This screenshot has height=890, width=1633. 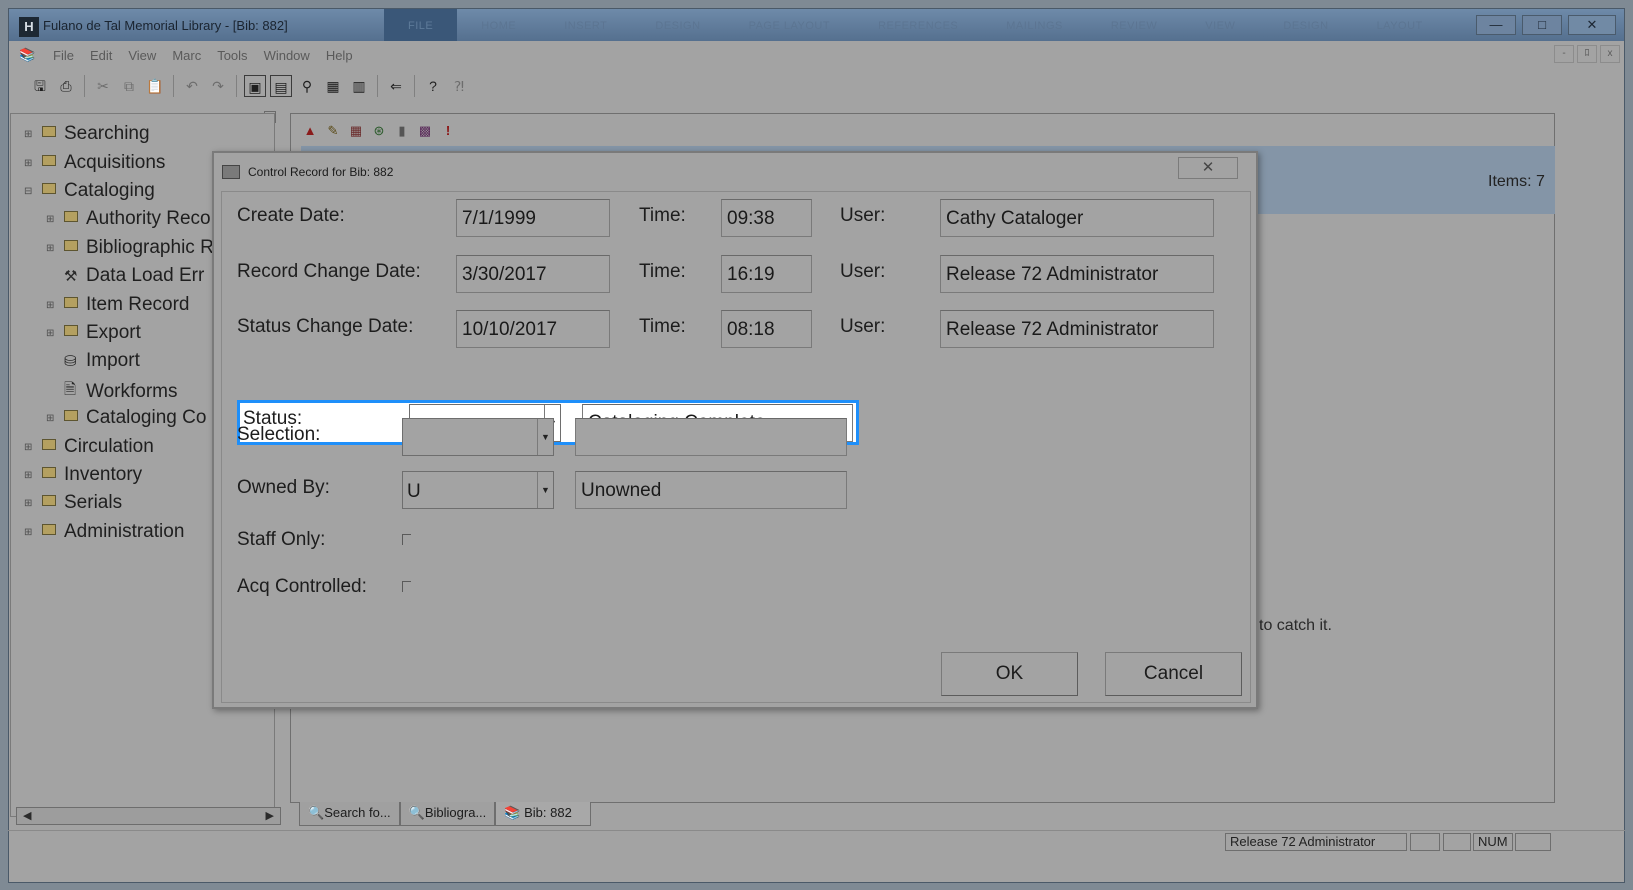 What do you see at coordinates (448, 131) in the screenshot?
I see `alert-icon: !` at bounding box center [448, 131].